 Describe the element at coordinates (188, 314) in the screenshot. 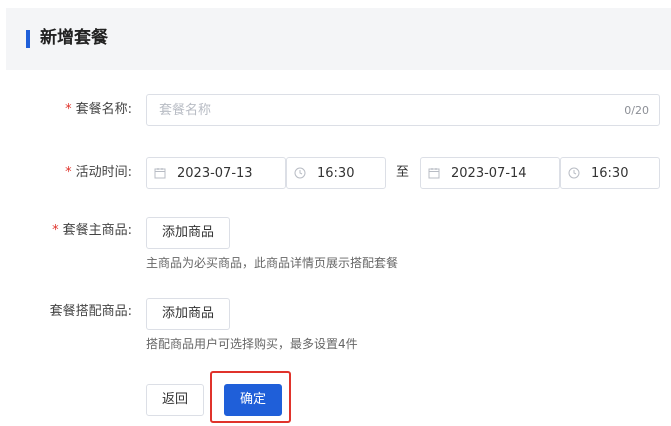

I see `add-combo-product-button: 添加商品` at that location.